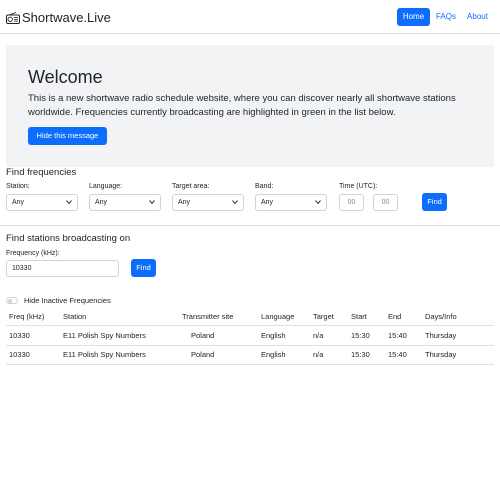 This screenshot has height=500, width=500. Describe the element at coordinates (143, 268) in the screenshot. I see `find-stations-button: Find` at that location.